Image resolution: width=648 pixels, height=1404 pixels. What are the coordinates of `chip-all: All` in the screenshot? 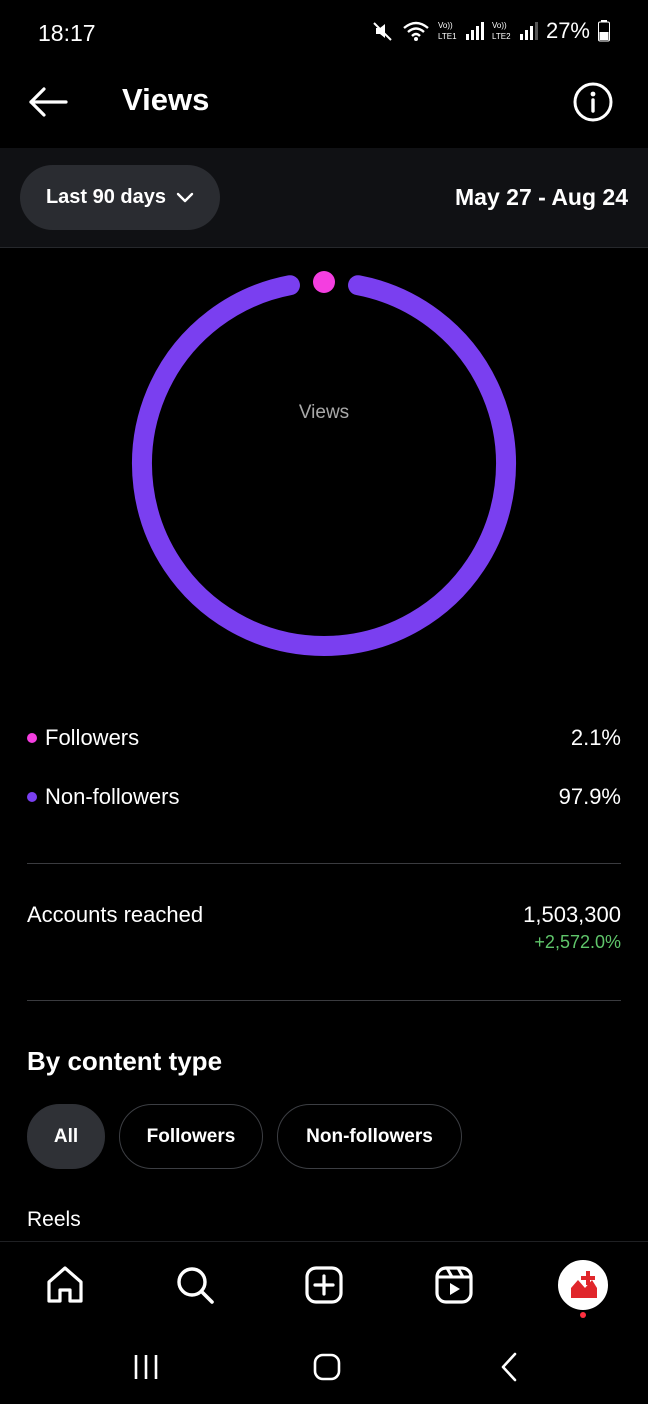 It's located at (66, 1136).